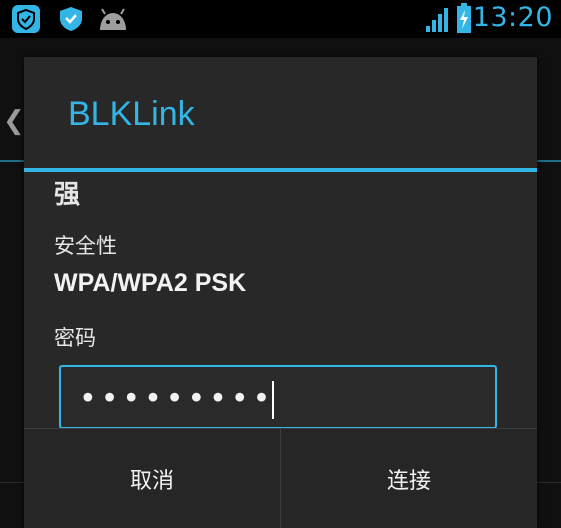 The height and width of the screenshot is (528, 561). Describe the element at coordinates (273, 400) in the screenshot. I see `text-caret` at that location.